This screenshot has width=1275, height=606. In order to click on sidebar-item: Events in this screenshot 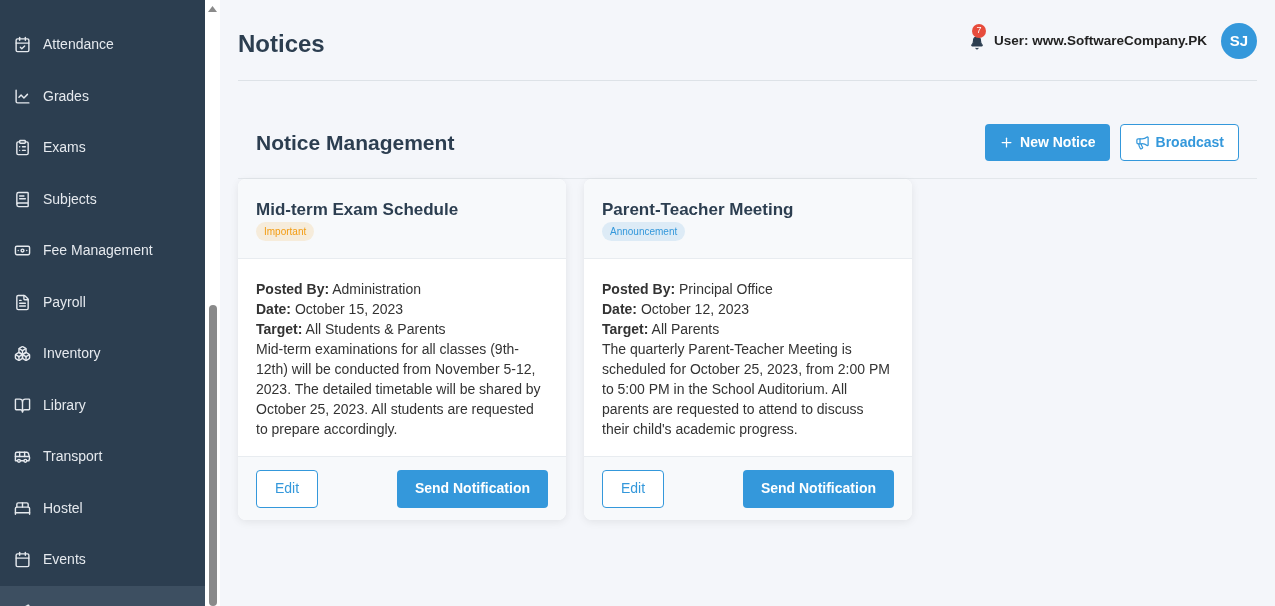, I will do `click(102, 560)`.